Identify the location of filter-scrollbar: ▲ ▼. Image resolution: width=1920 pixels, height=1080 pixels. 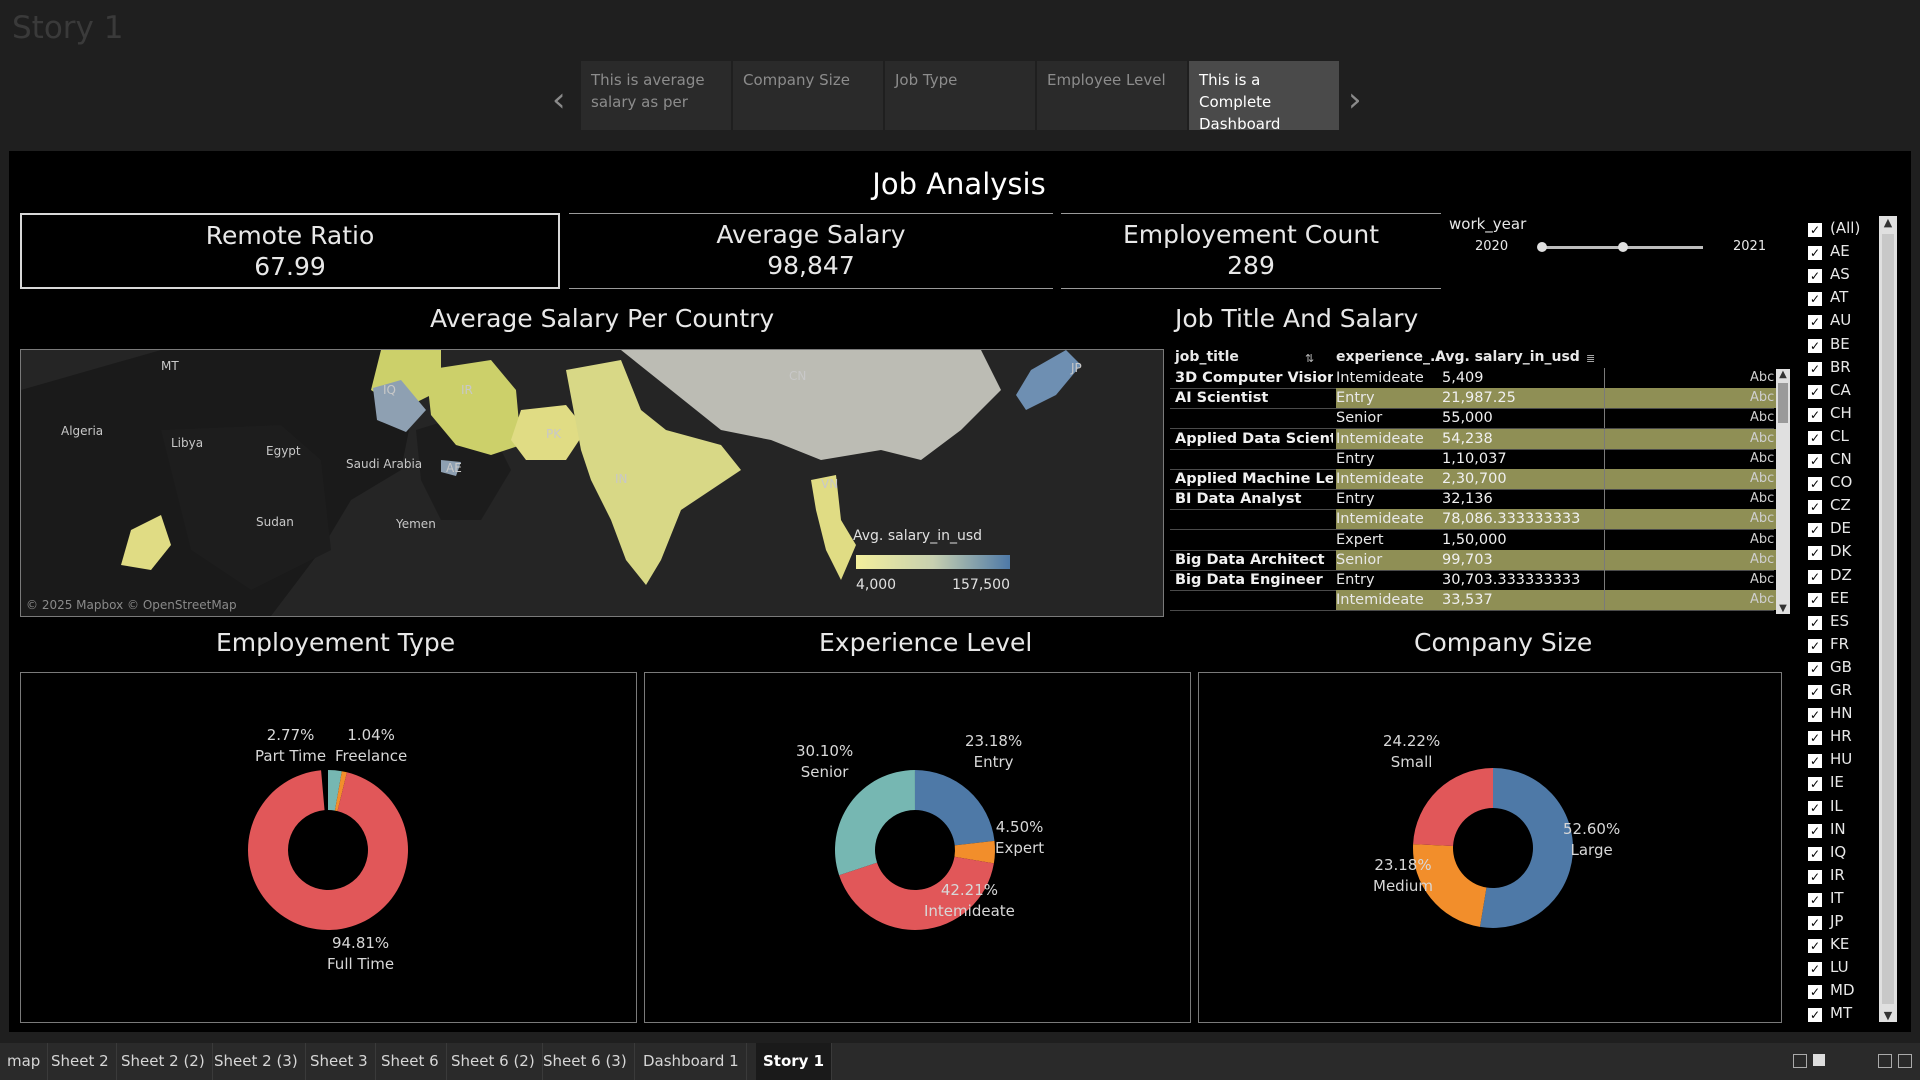
(1888, 619).